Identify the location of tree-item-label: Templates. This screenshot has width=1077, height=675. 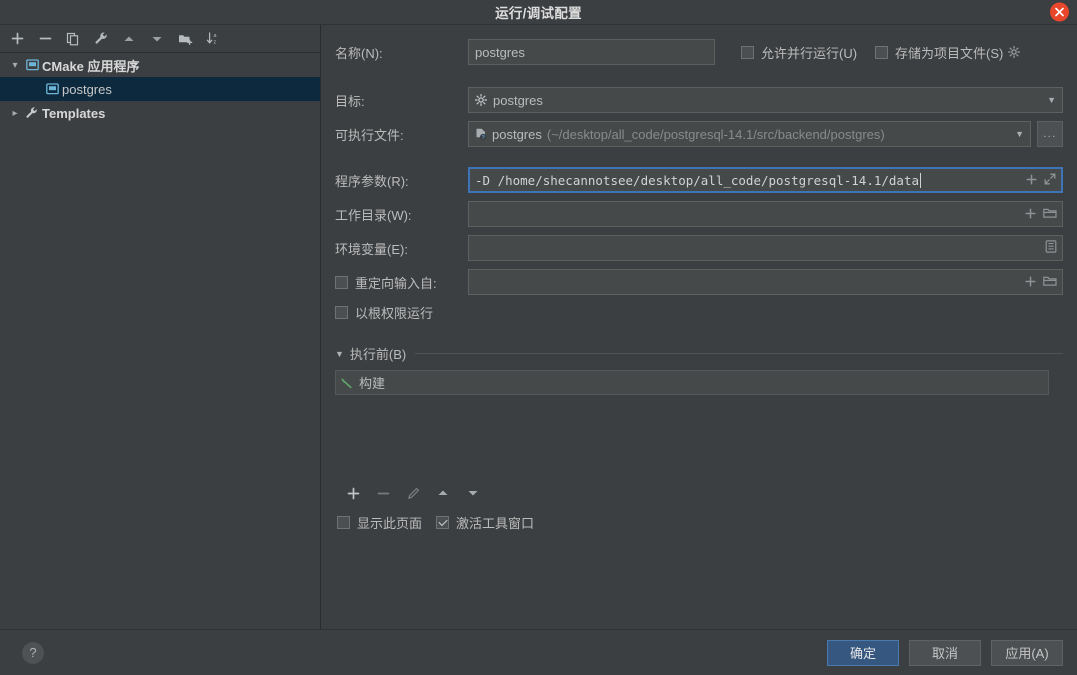
(74, 113).